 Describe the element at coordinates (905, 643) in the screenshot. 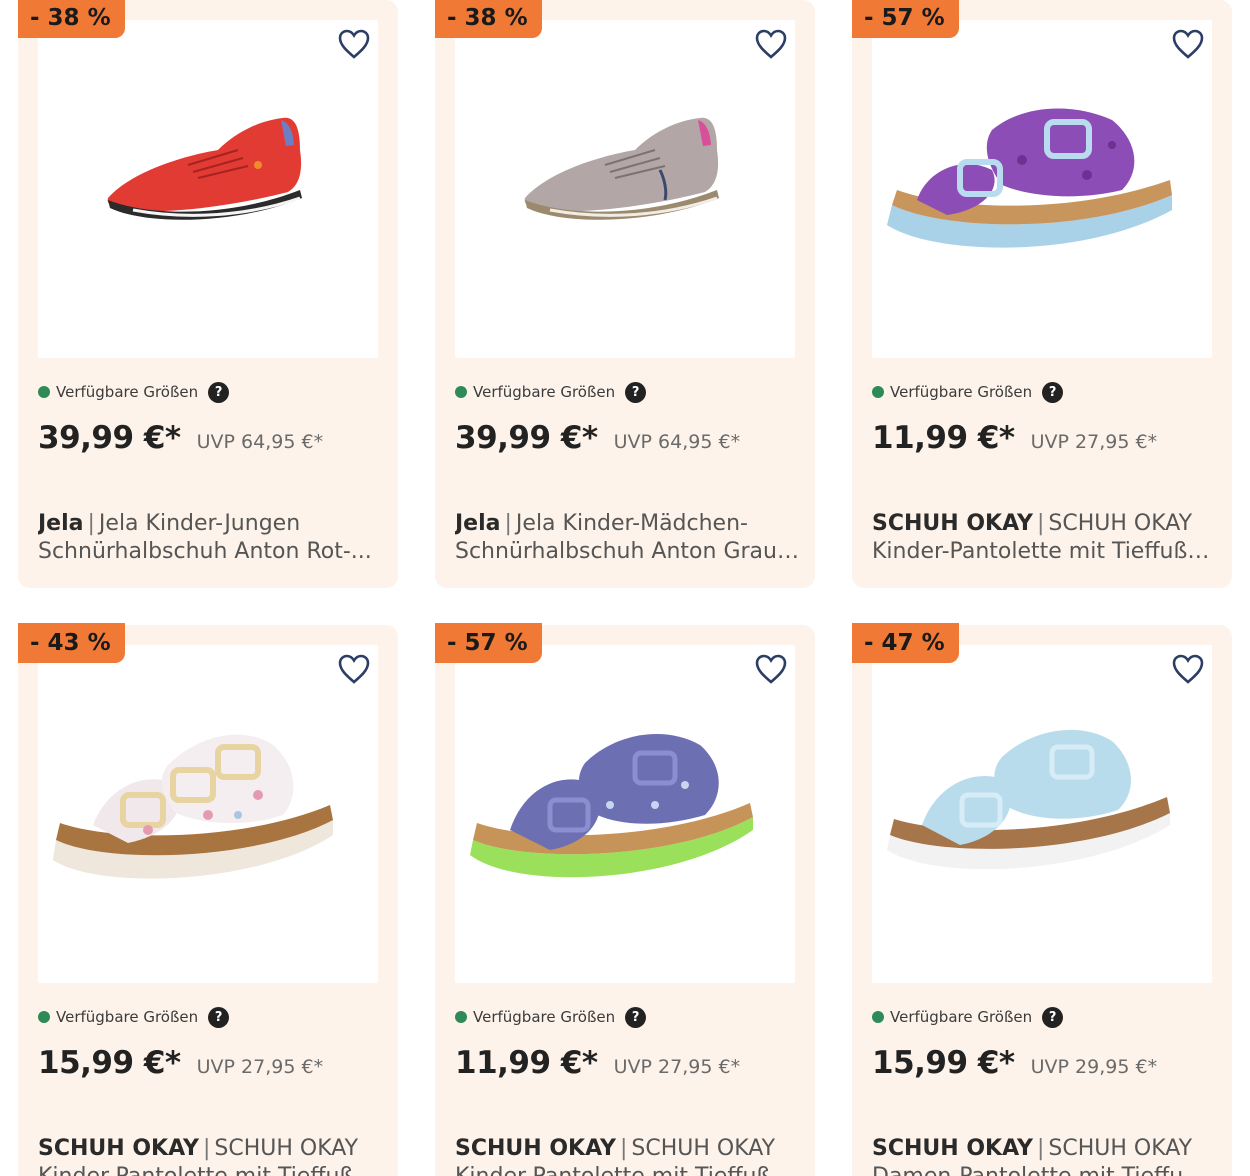

I see `discount-badge: - 47 %` at that location.